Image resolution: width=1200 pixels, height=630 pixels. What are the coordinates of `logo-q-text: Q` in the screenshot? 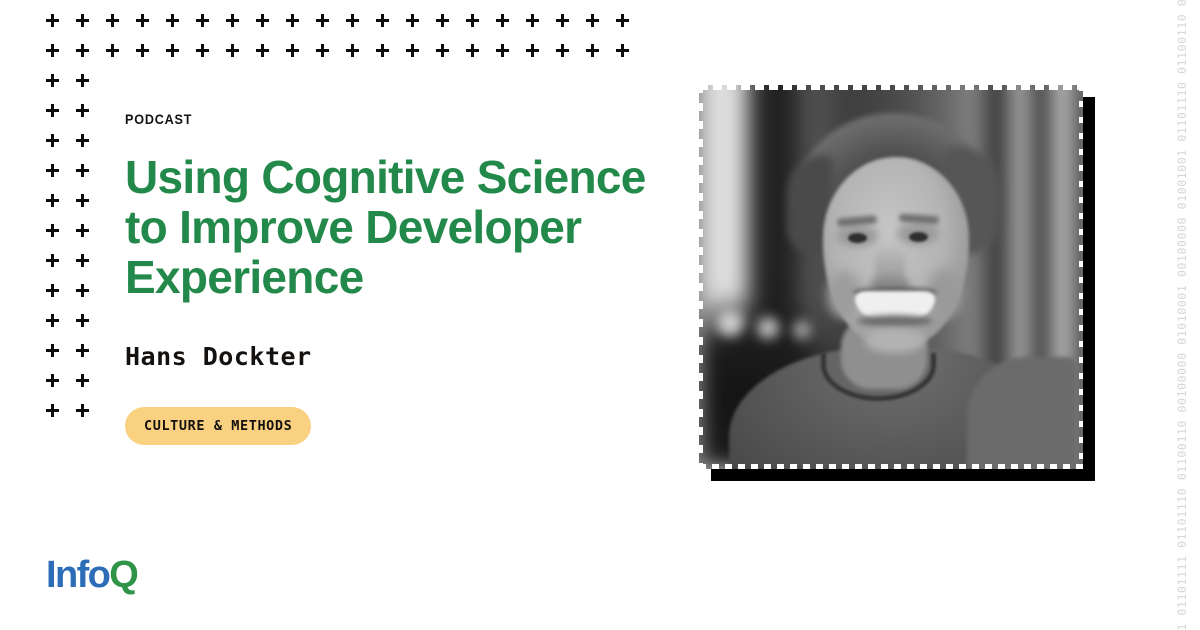 It's located at (124, 575).